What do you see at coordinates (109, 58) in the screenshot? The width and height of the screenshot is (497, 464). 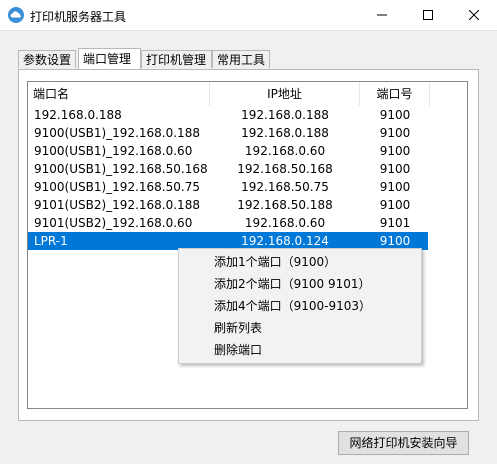 I see `tab-port-management: 端口管理` at bounding box center [109, 58].